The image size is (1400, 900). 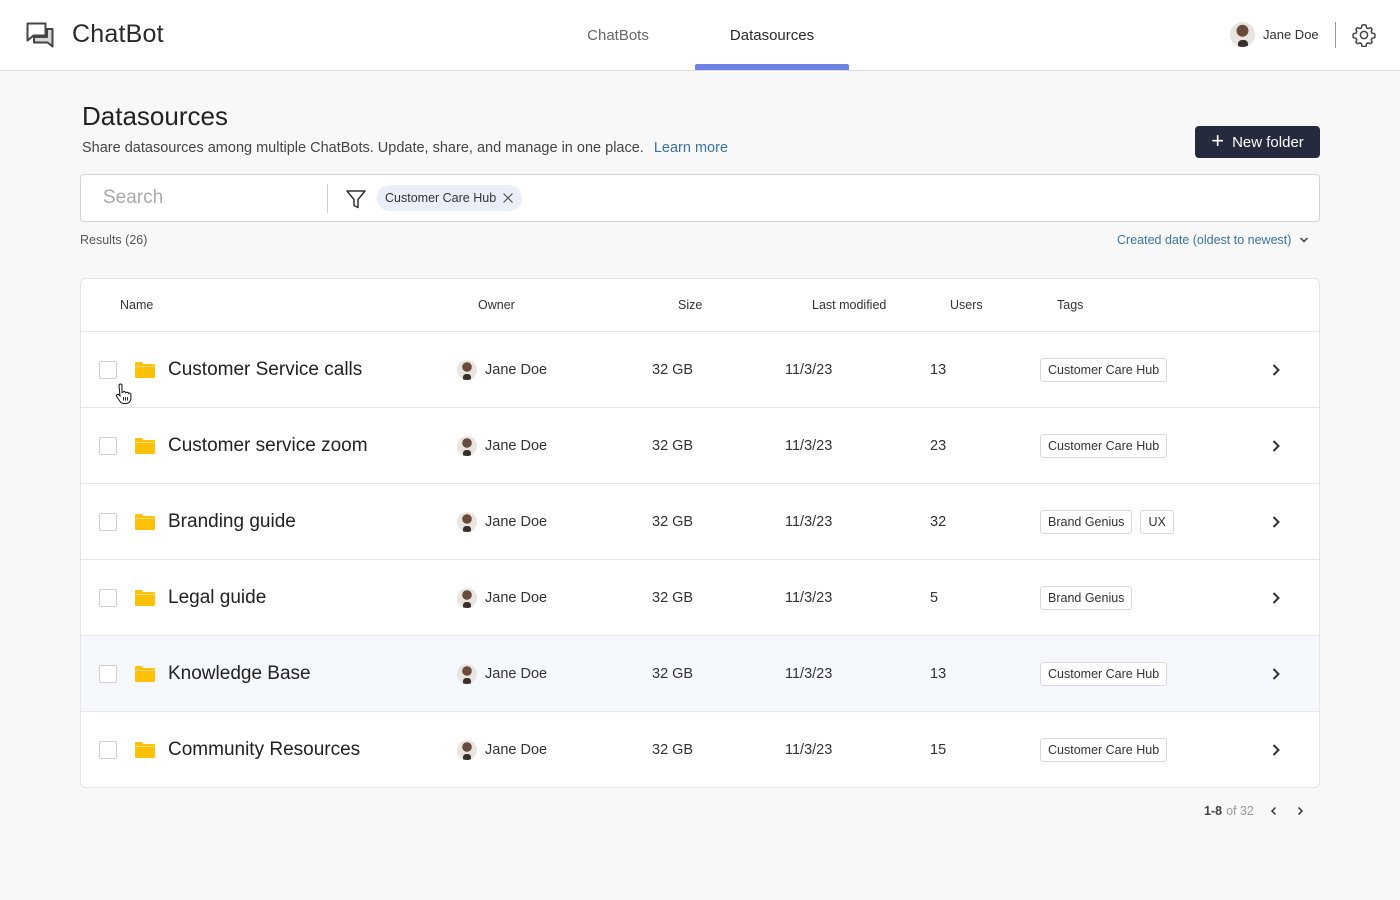 What do you see at coordinates (264, 749) in the screenshot?
I see `datasource-name: Community Resources` at bounding box center [264, 749].